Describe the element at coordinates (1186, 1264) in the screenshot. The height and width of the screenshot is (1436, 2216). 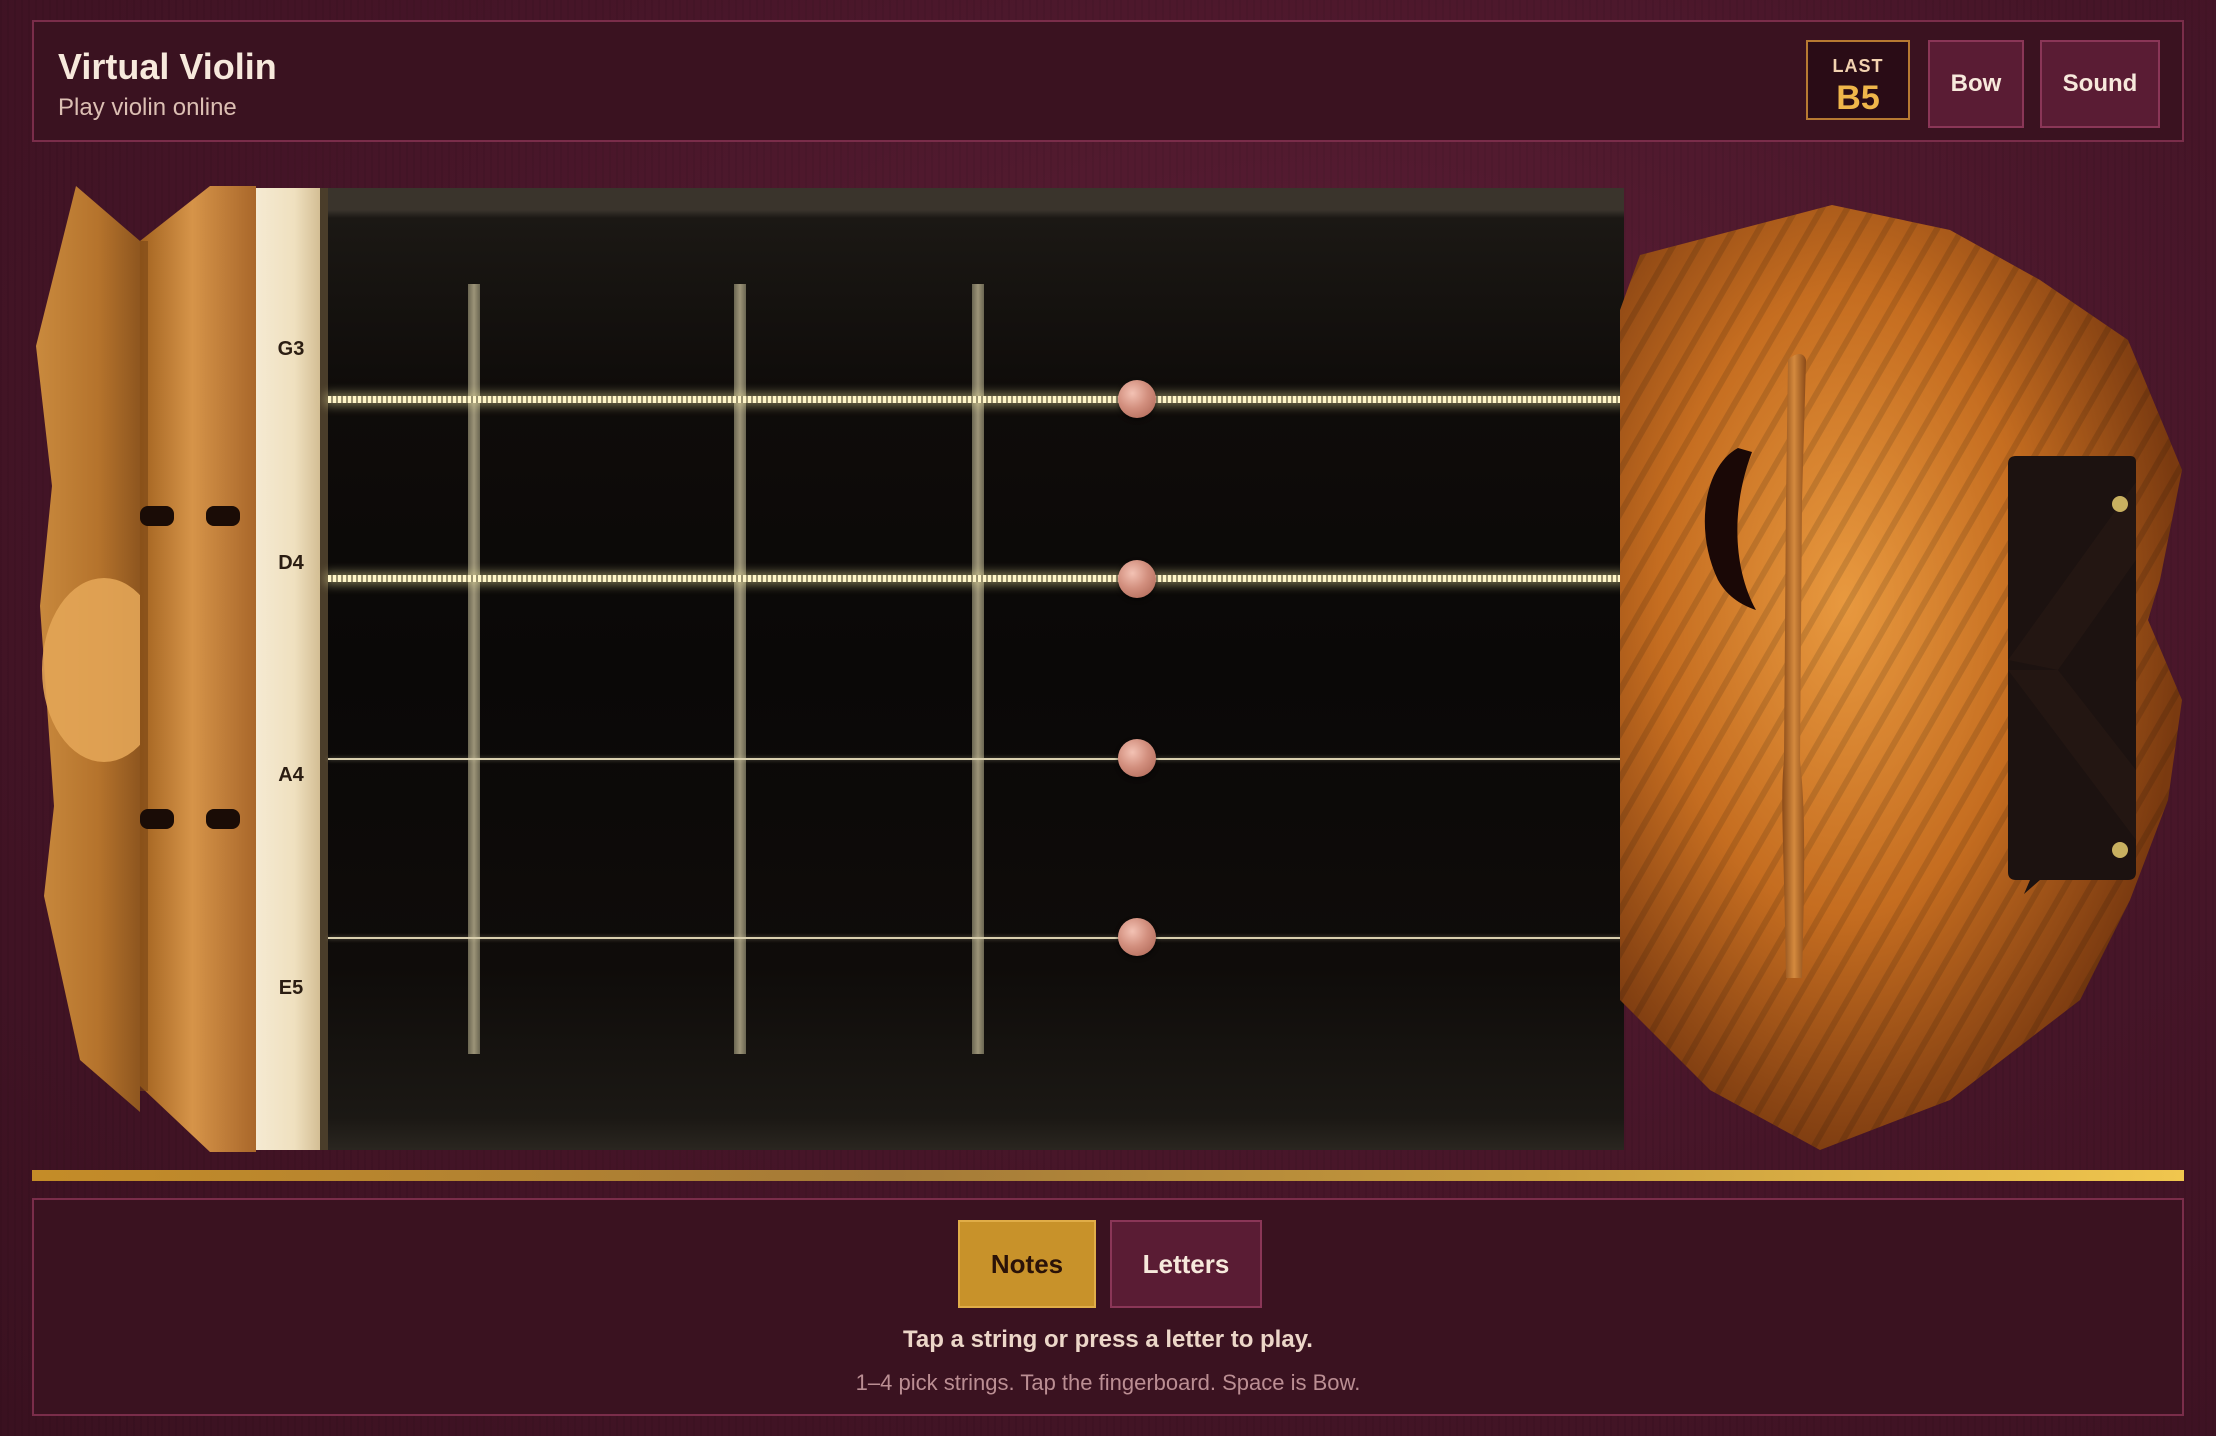
I see `letters-mode-button: Letters` at that location.